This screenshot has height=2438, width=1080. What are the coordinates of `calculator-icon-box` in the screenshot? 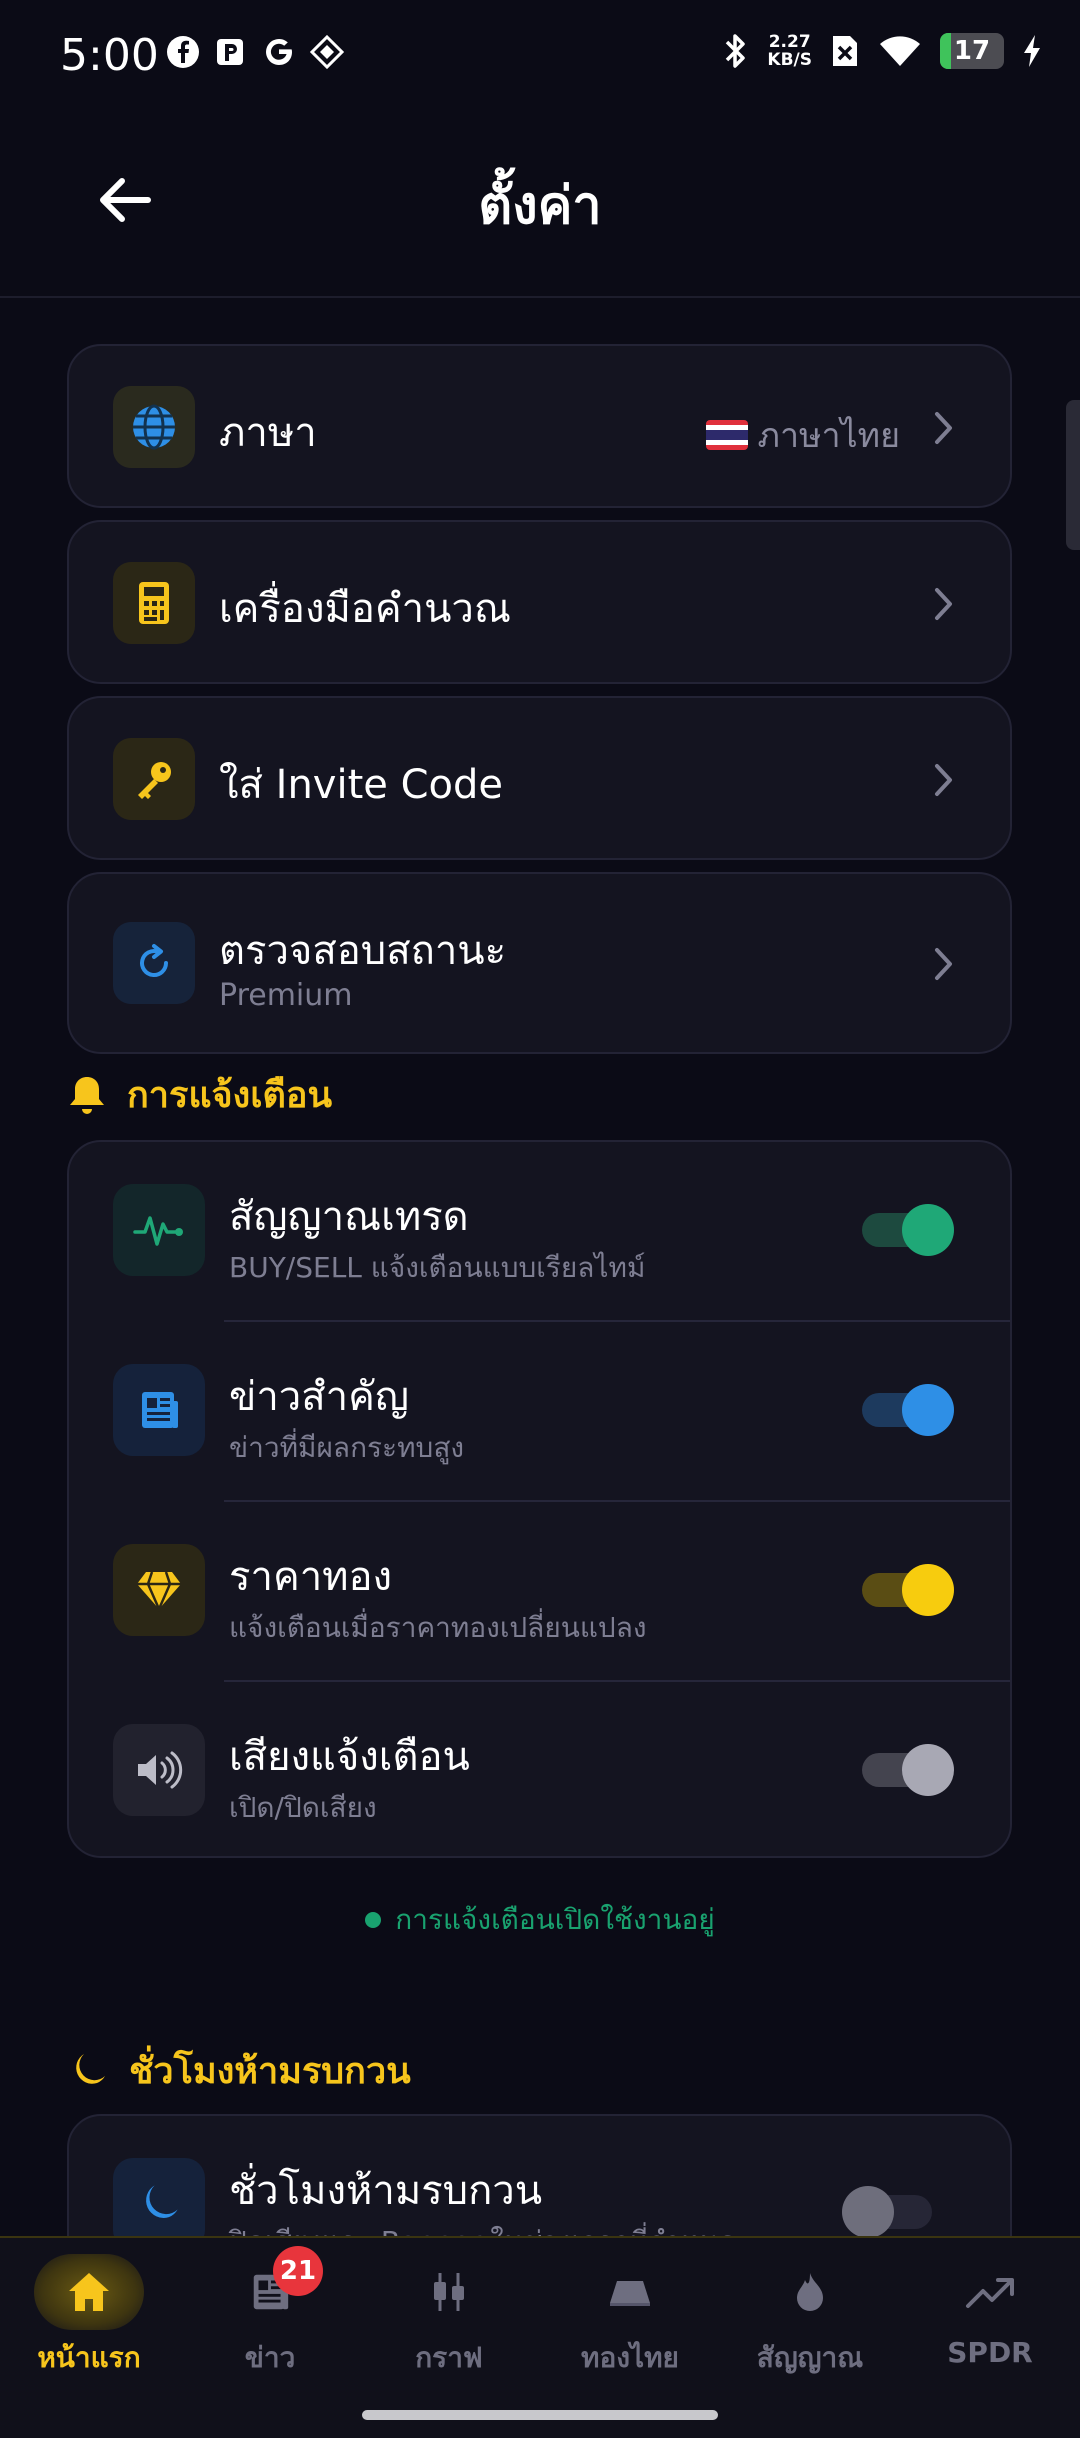 It's located at (154, 603).